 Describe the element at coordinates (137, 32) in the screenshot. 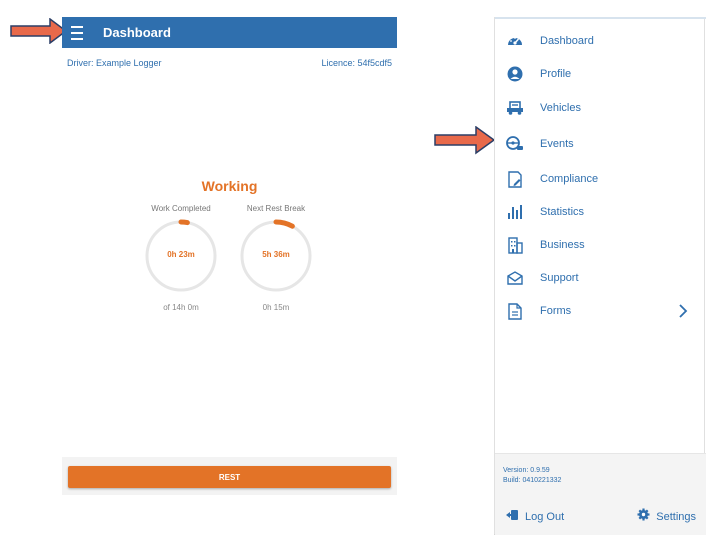

I see `app-bar-title: Dashboard` at that location.